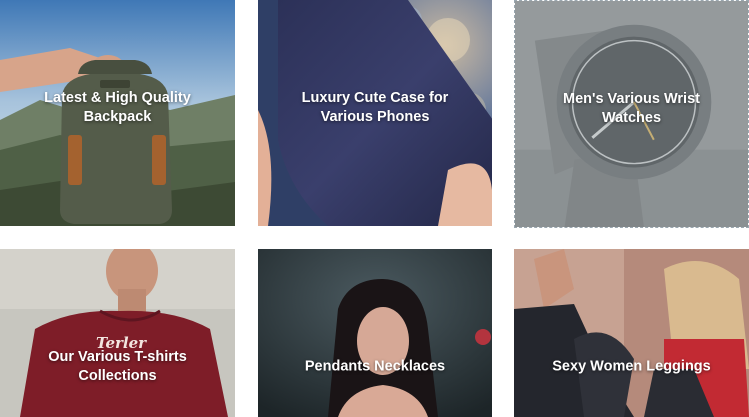 Image resolution: width=749 pixels, height=417 pixels. I want to click on category-tile-tshirts: Terler Our Various T-shirts Collections, so click(117, 333).